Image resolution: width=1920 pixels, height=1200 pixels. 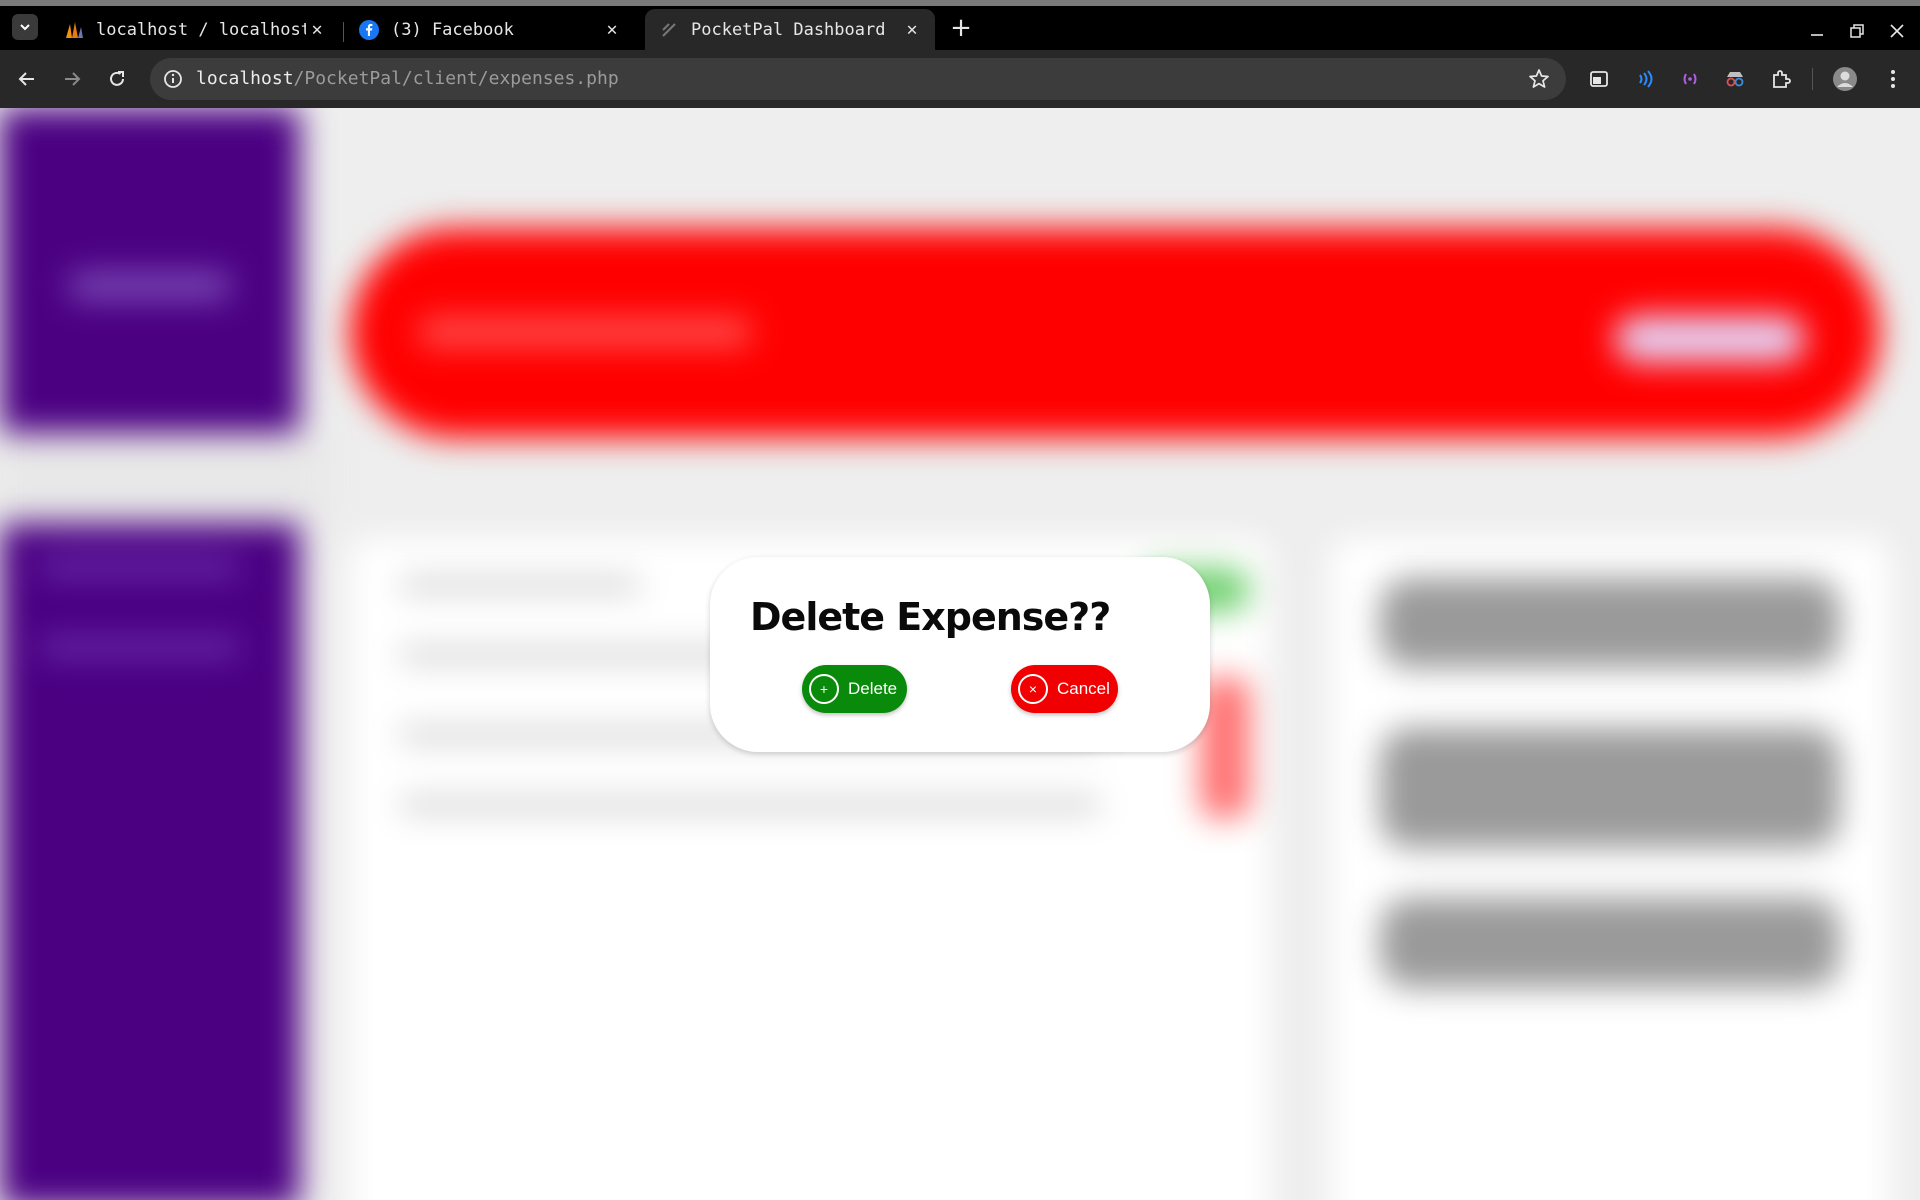 I want to click on tab-phpmyadmin: localhost / localhost ✕, so click(x=195, y=29).